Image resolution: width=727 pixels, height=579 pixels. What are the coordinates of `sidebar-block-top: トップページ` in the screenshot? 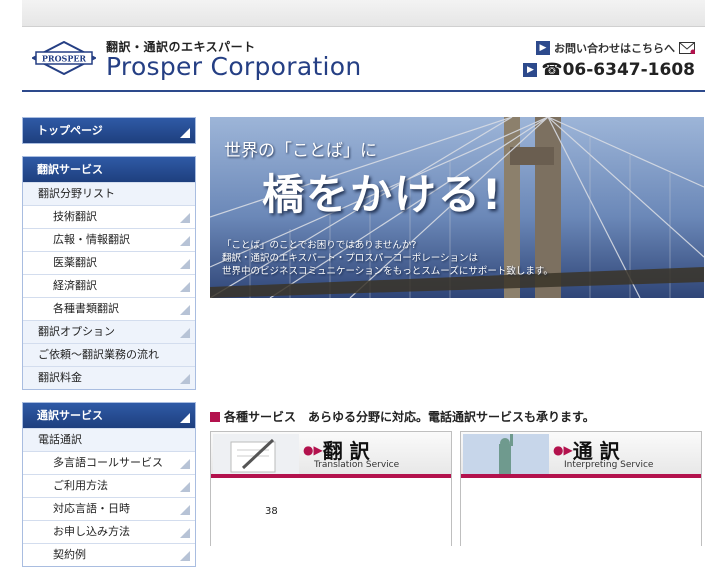 It's located at (109, 130).